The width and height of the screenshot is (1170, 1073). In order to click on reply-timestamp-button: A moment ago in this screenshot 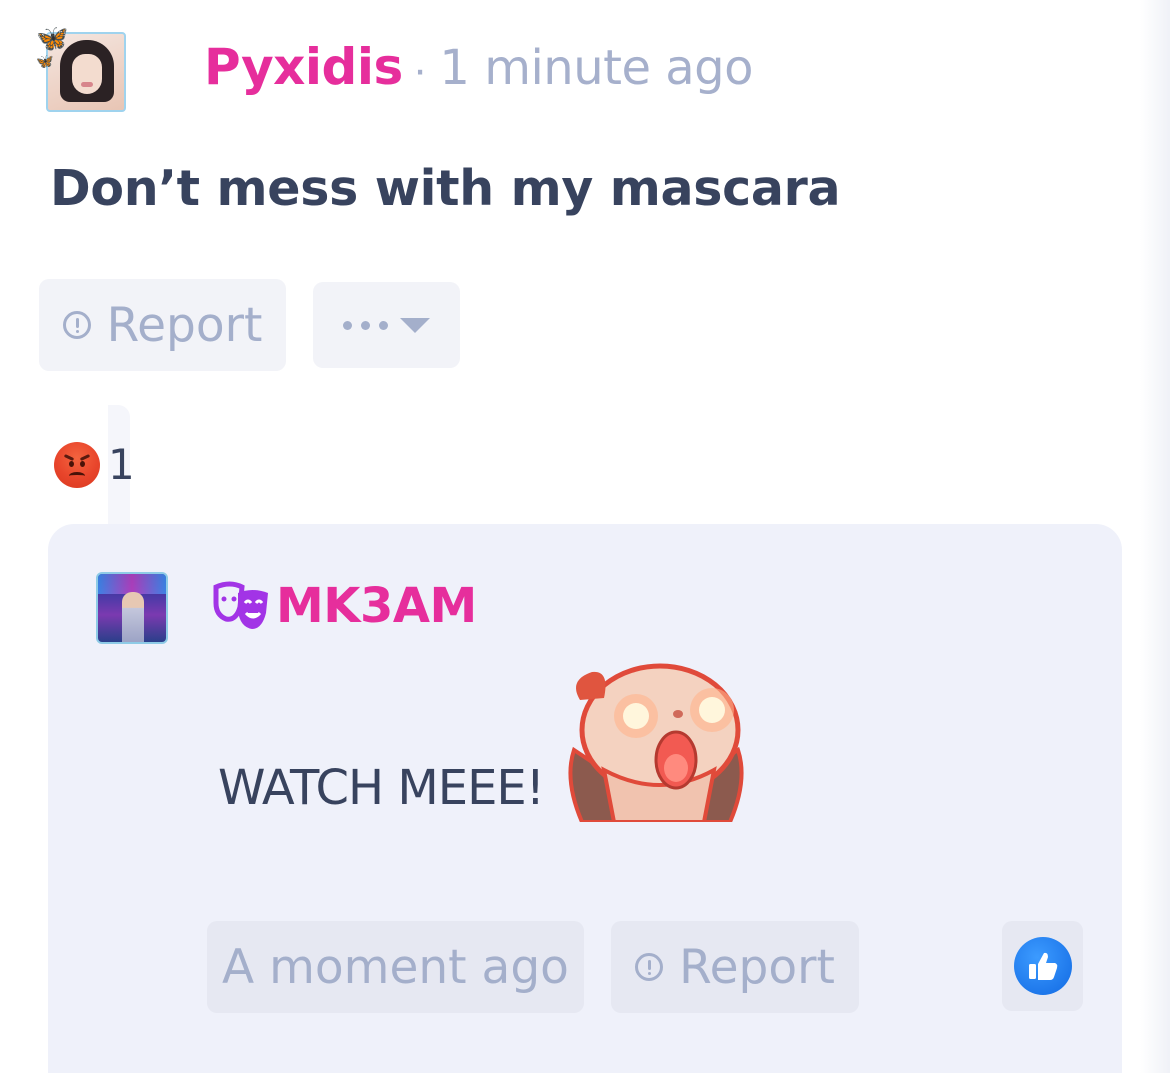, I will do `click(395, 967)`.